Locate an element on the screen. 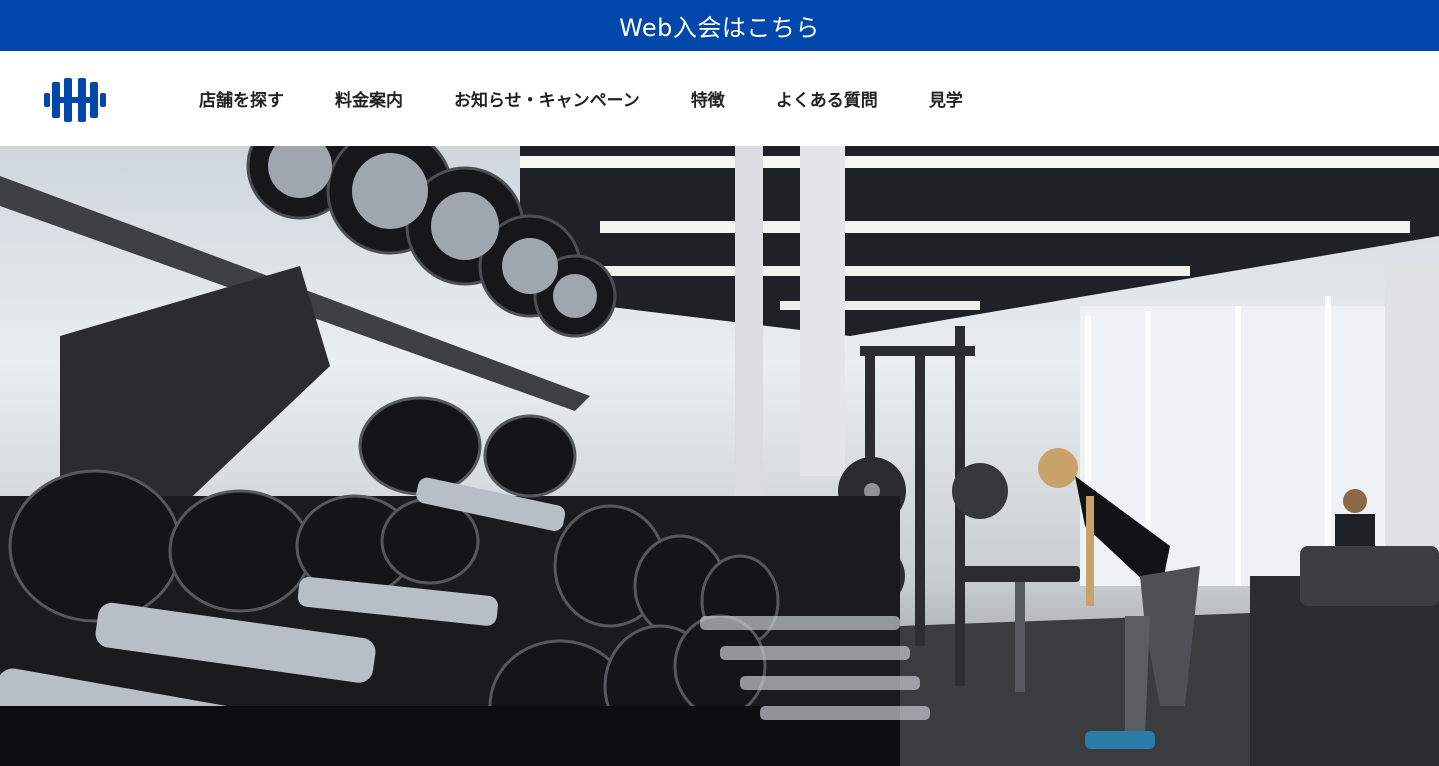 The height and width of the screenshot is (766, 1439). web-signup-label: Web入会はこちら is located at coordinates (719, 28).